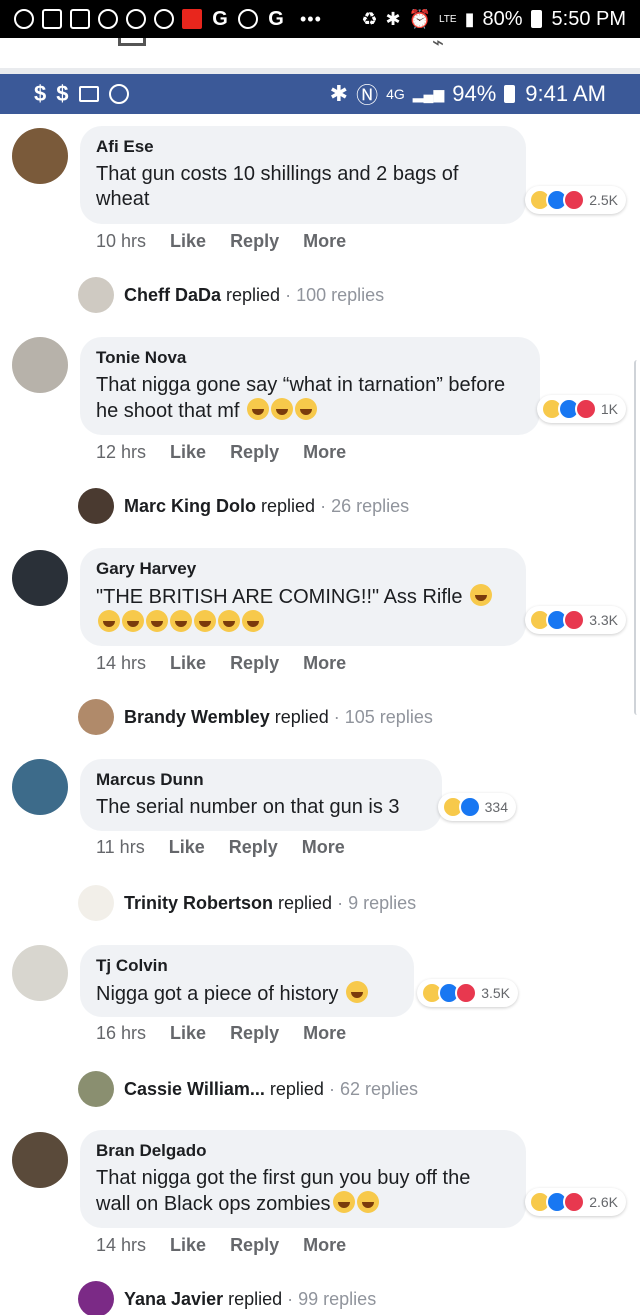  What do you see at coordinates (447, 19) in the screenshot?
I see `signal-icon: LTE` at bounding box center [447, 19].